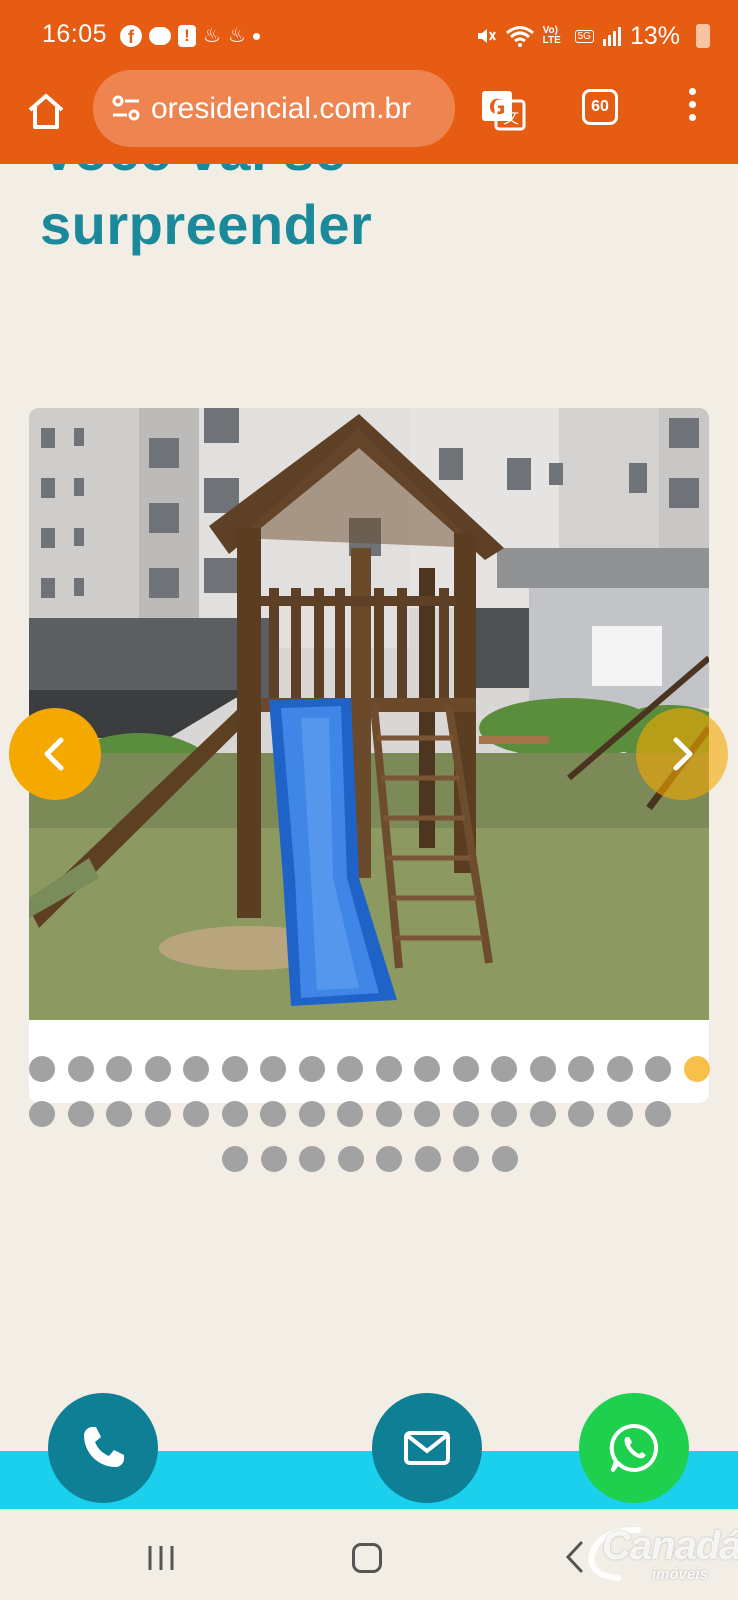 The height and width of the screenshot is (1600, 738). I want to click on alert-icon: !, so click(187, 36).